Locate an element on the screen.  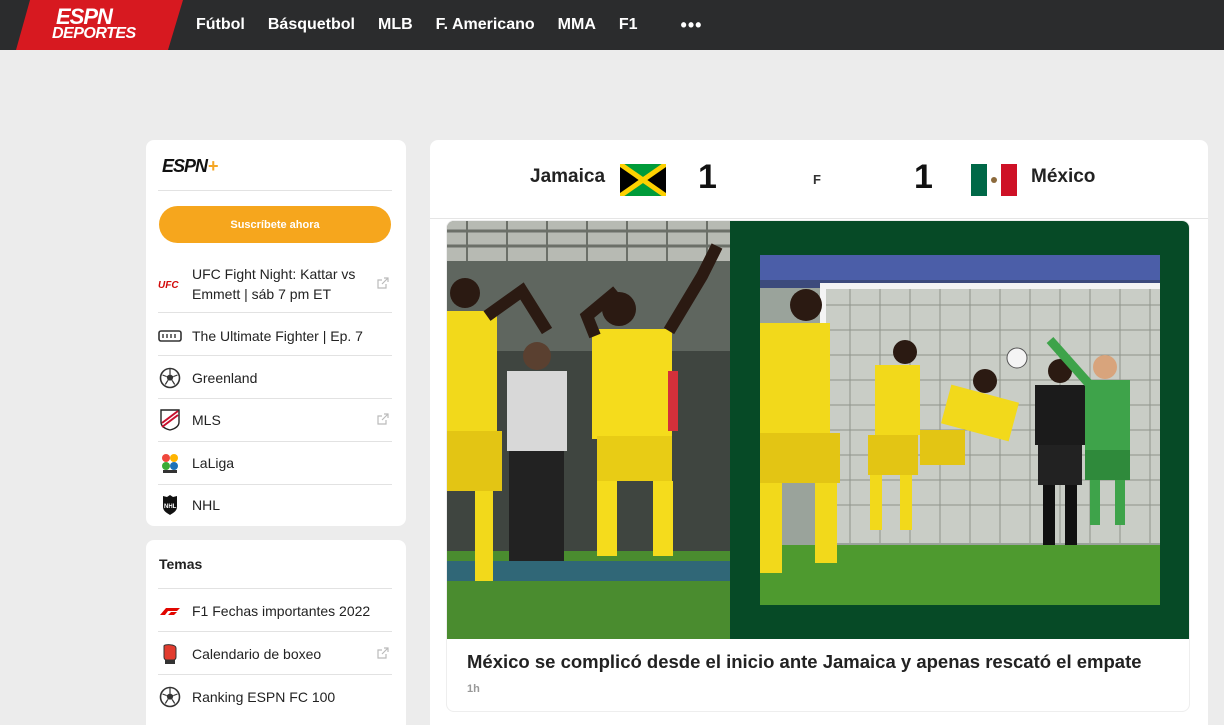
temas-item-boxeo: Calendario de boxeo is located at coordinates (275, 654).